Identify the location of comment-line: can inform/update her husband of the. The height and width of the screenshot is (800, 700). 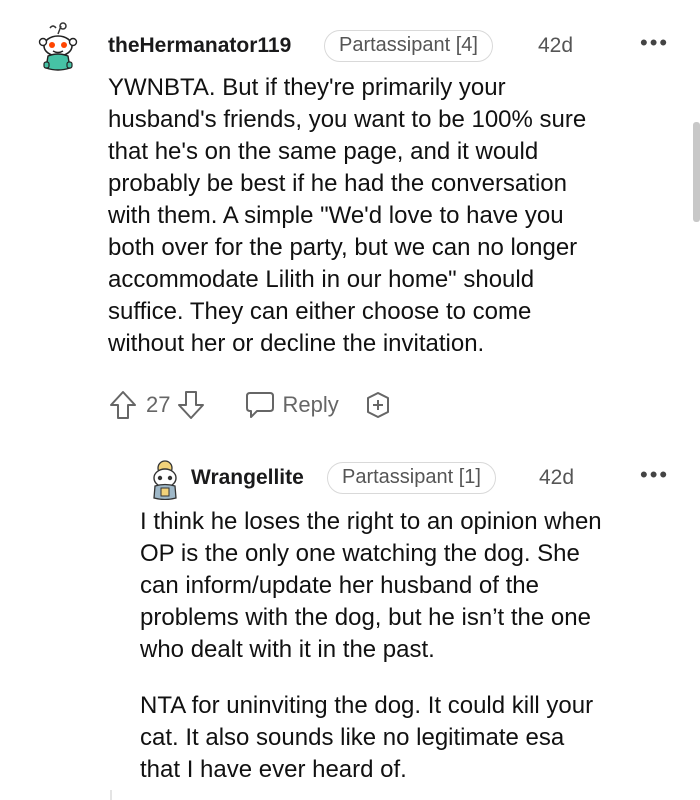
(339, 585).